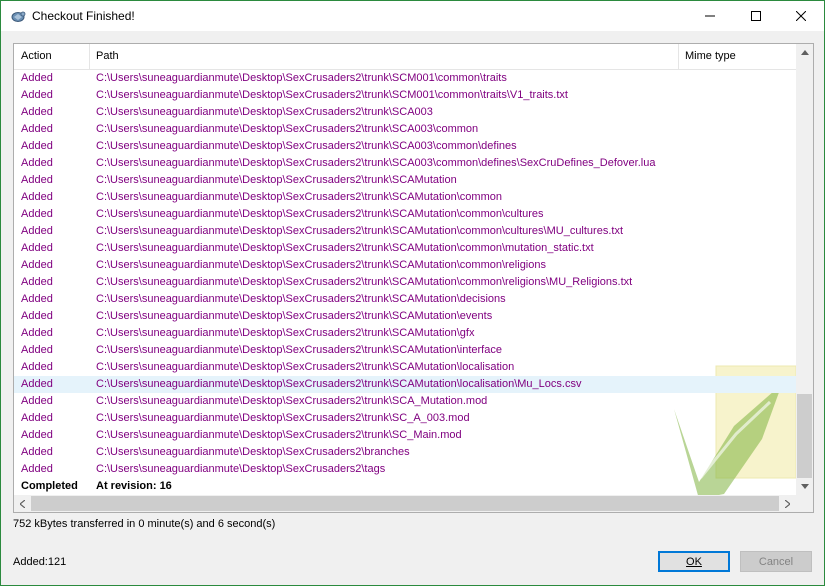 The height and width of the screenshot is (586, 825). Describe the element at coordinates (804, 503) in the screenshot. I see `scrollbar-corner` at that location.